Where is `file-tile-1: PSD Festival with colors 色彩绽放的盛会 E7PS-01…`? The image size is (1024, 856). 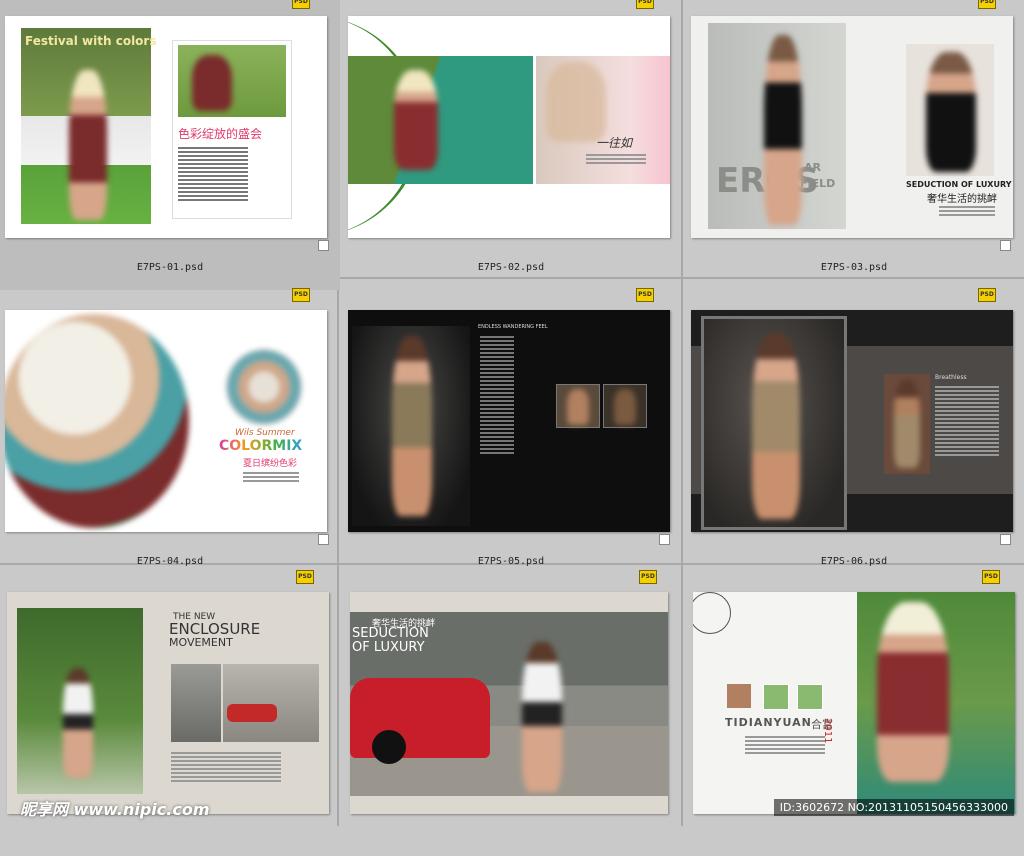
file-tile-1: PSD Festival with colors 色彩绽放的盛会 E7PS-01… is located at coordinates (170, 145).